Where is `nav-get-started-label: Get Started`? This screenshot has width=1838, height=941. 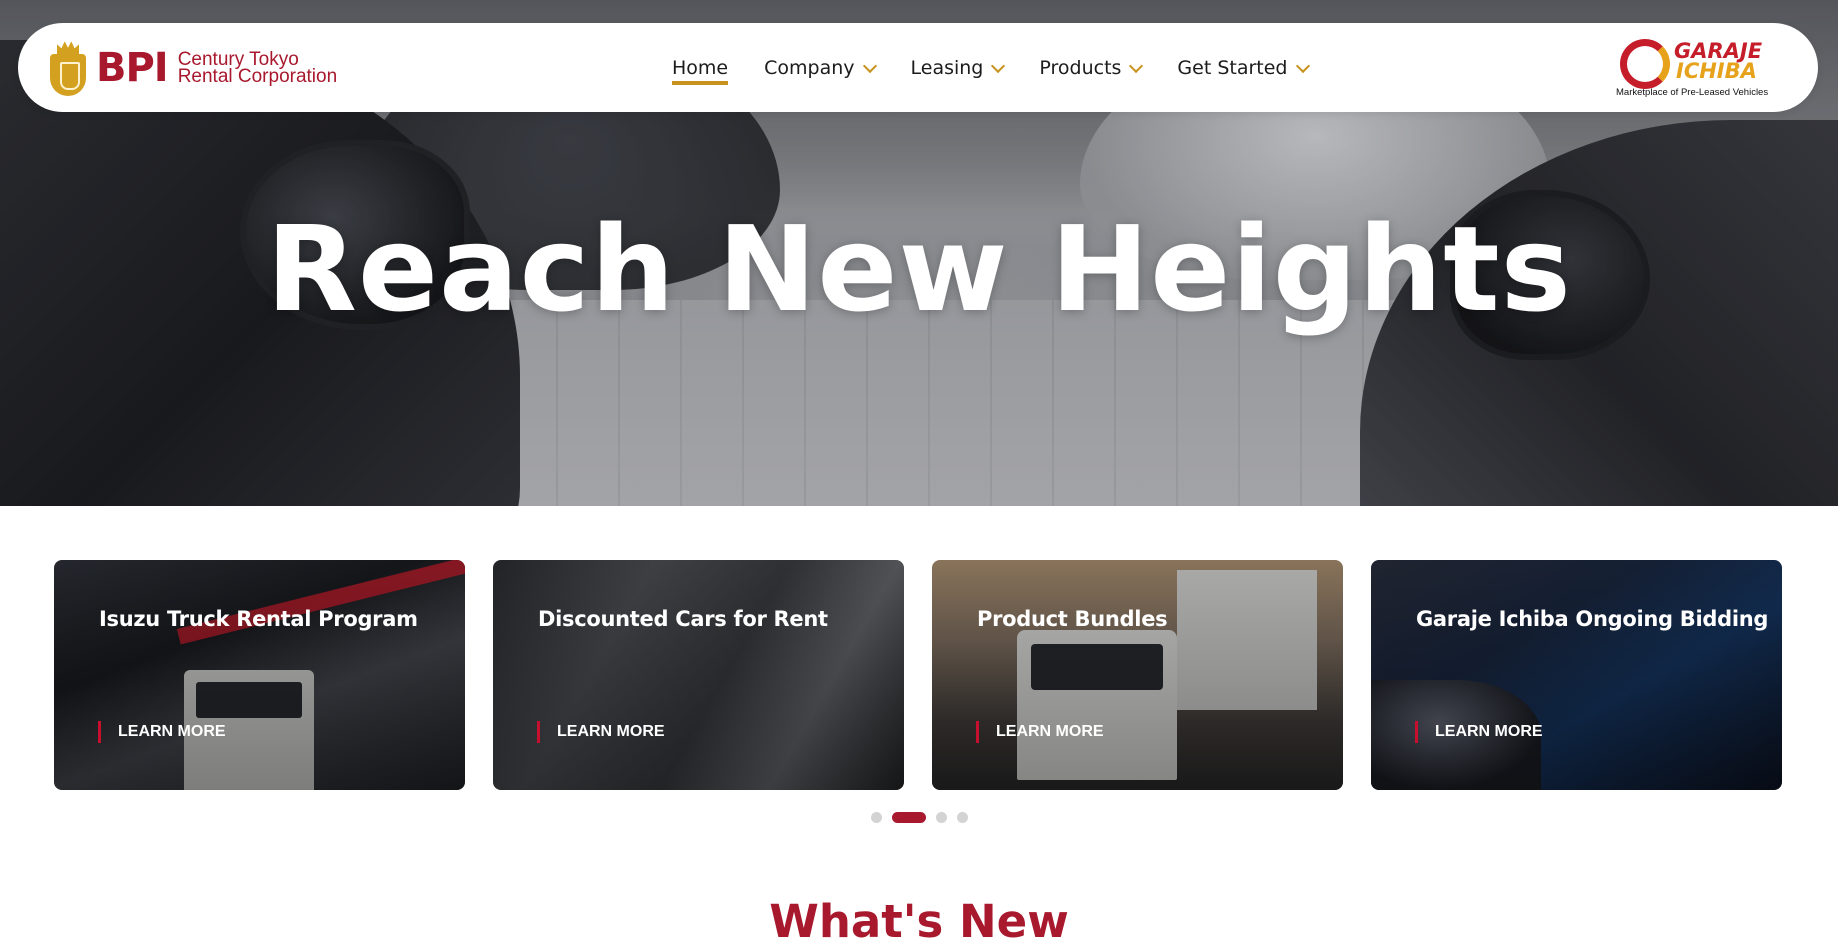 nav-get-started-label: Get Started is located at coordinates (1232, 68).